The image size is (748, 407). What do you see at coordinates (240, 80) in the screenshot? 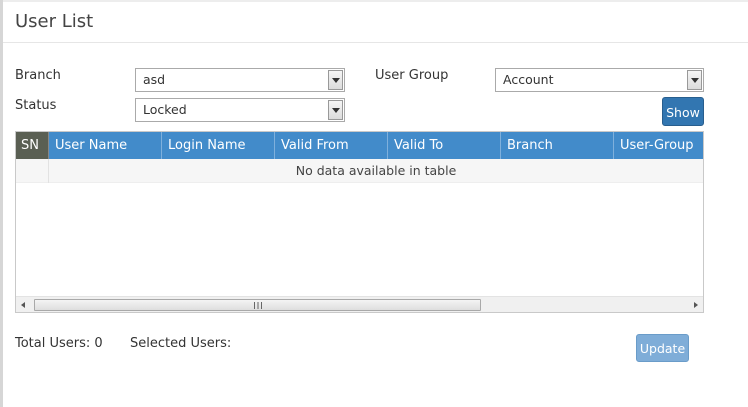
I see `branch-select: asd` at bounding box center [240, 80].